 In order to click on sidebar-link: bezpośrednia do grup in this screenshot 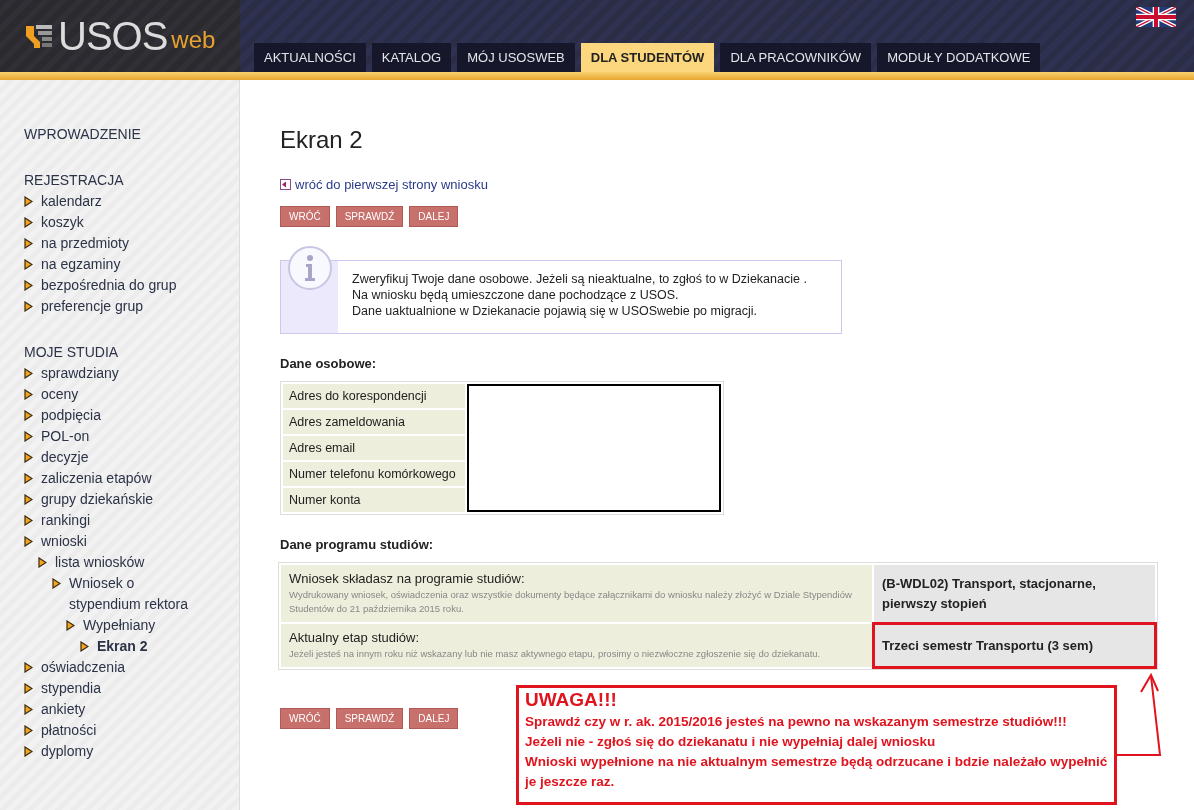, I will do `click(109, 285)`.